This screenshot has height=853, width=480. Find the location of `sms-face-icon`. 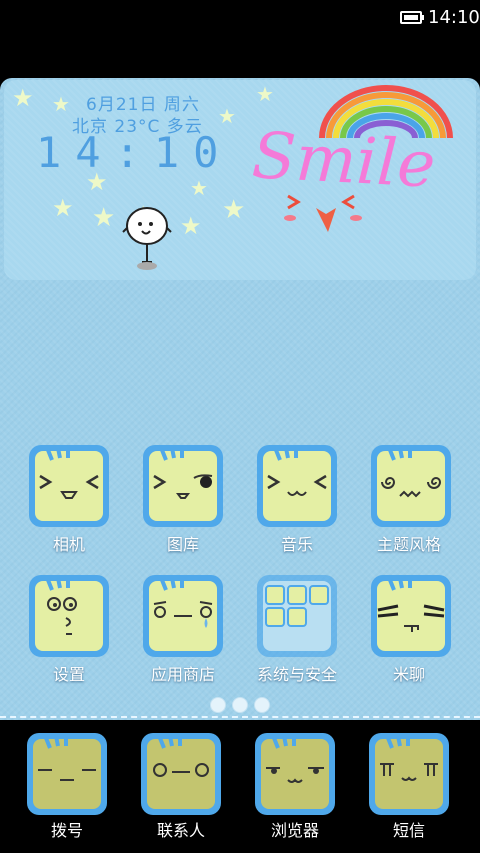

sms-face-icon is located at coordinates (409, 774).